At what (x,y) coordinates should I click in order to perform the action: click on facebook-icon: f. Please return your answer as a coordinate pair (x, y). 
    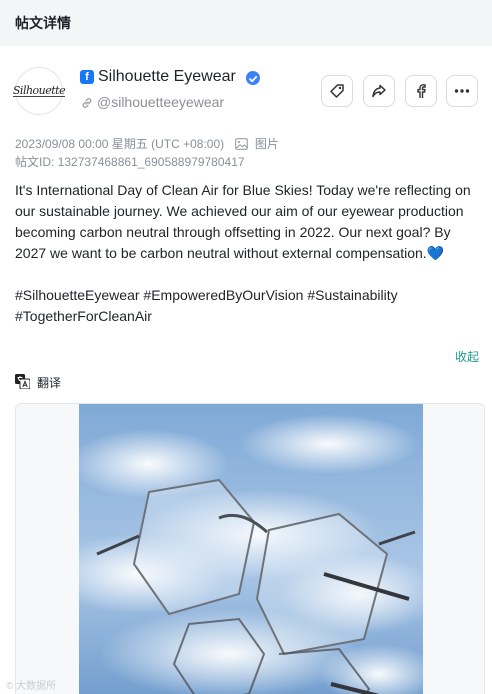
    Looking at the image, I should click on (87, 77).